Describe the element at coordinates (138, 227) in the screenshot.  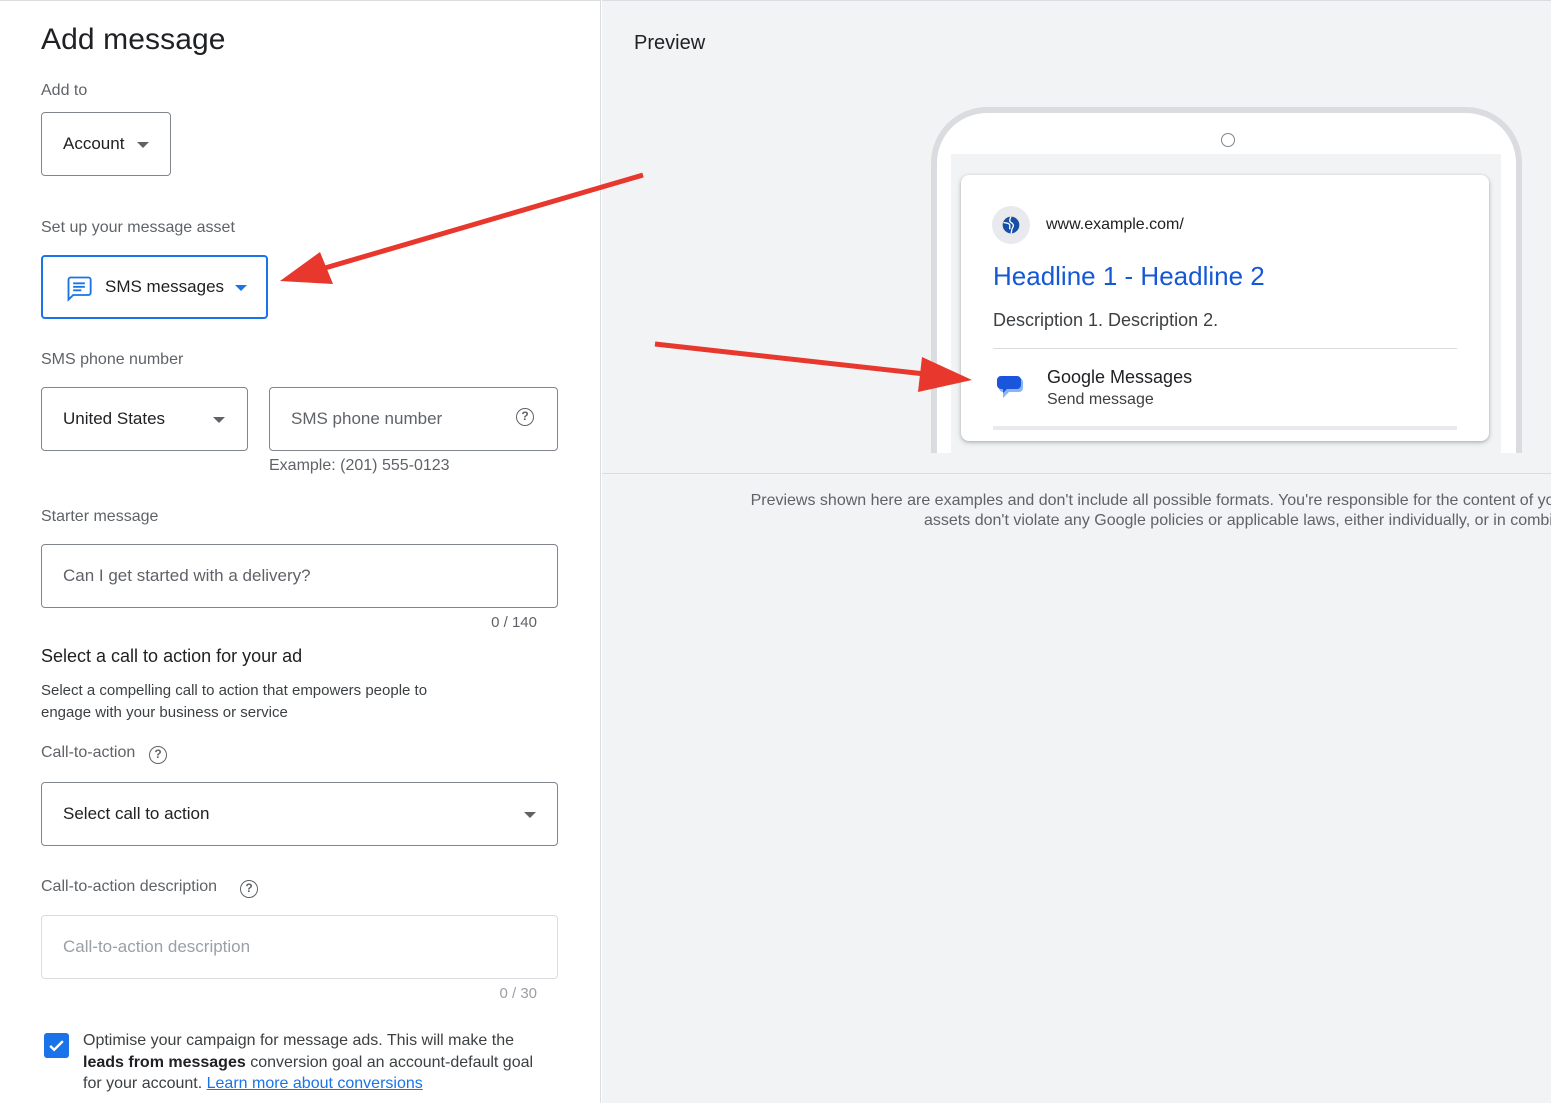
I see `setup-label: Set up your message asset` at that location.